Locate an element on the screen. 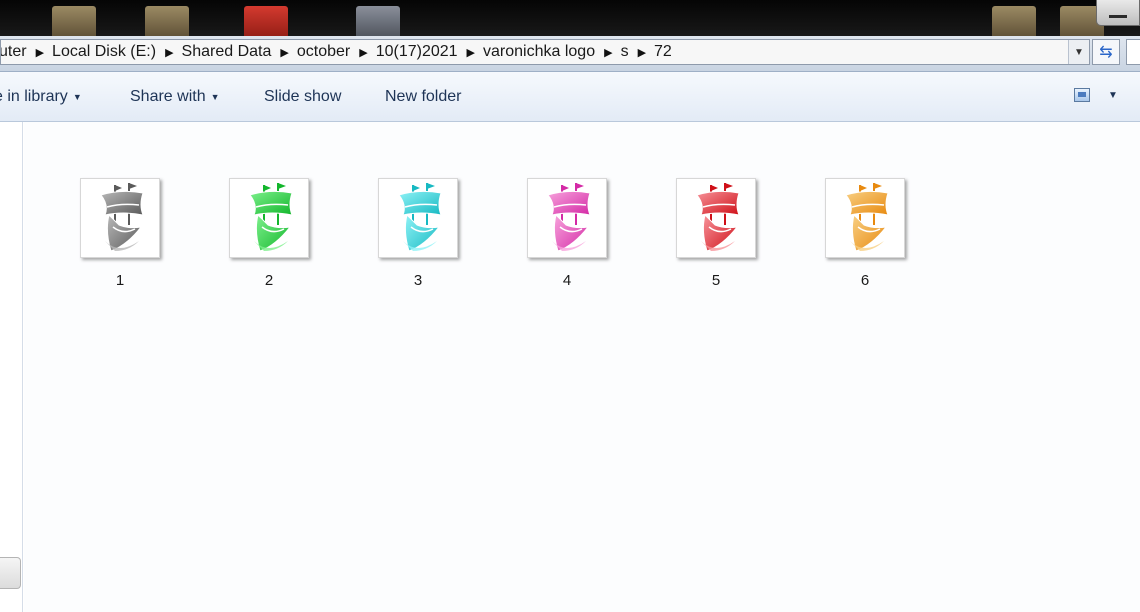 The image size is (1140, 612). new-folder-label: New folder is located at coordinates (423, 96).